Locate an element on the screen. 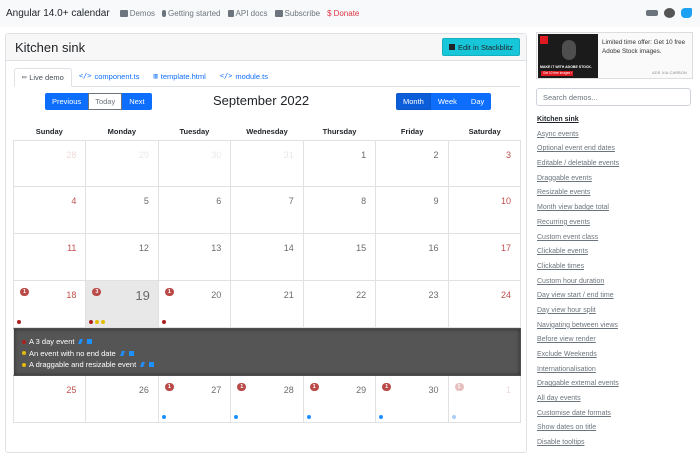  day-cell: 5 is located at coordinates (122, 210).